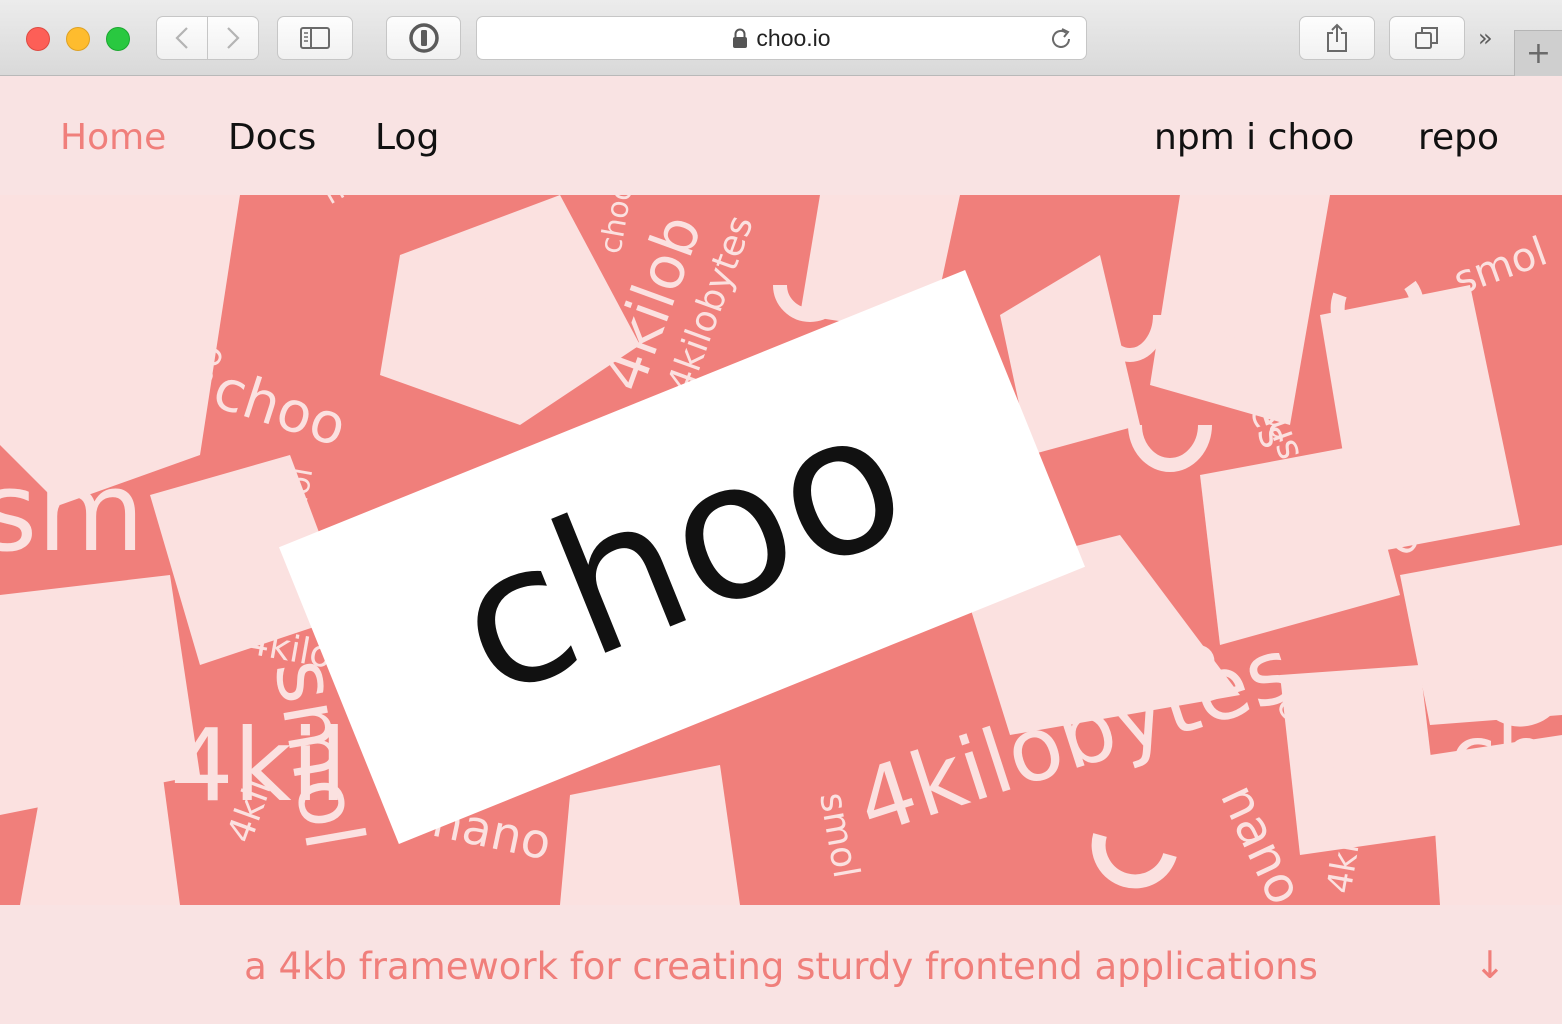 This screenshot has height=1024, width=1562. I want to click on new-tab-button: +, so click(1538, 53).